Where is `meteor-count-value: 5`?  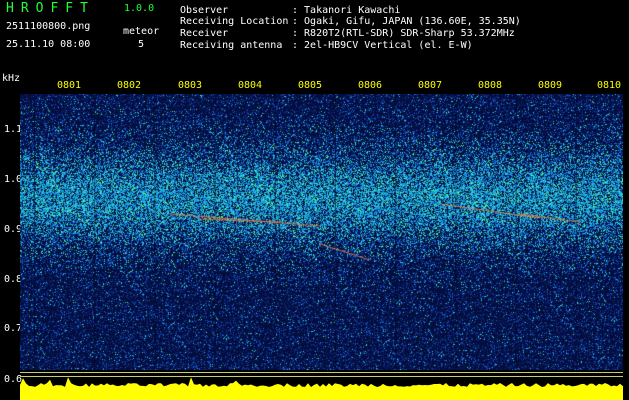 meteor-count-value: 5 is located at coordinates (141, 44).